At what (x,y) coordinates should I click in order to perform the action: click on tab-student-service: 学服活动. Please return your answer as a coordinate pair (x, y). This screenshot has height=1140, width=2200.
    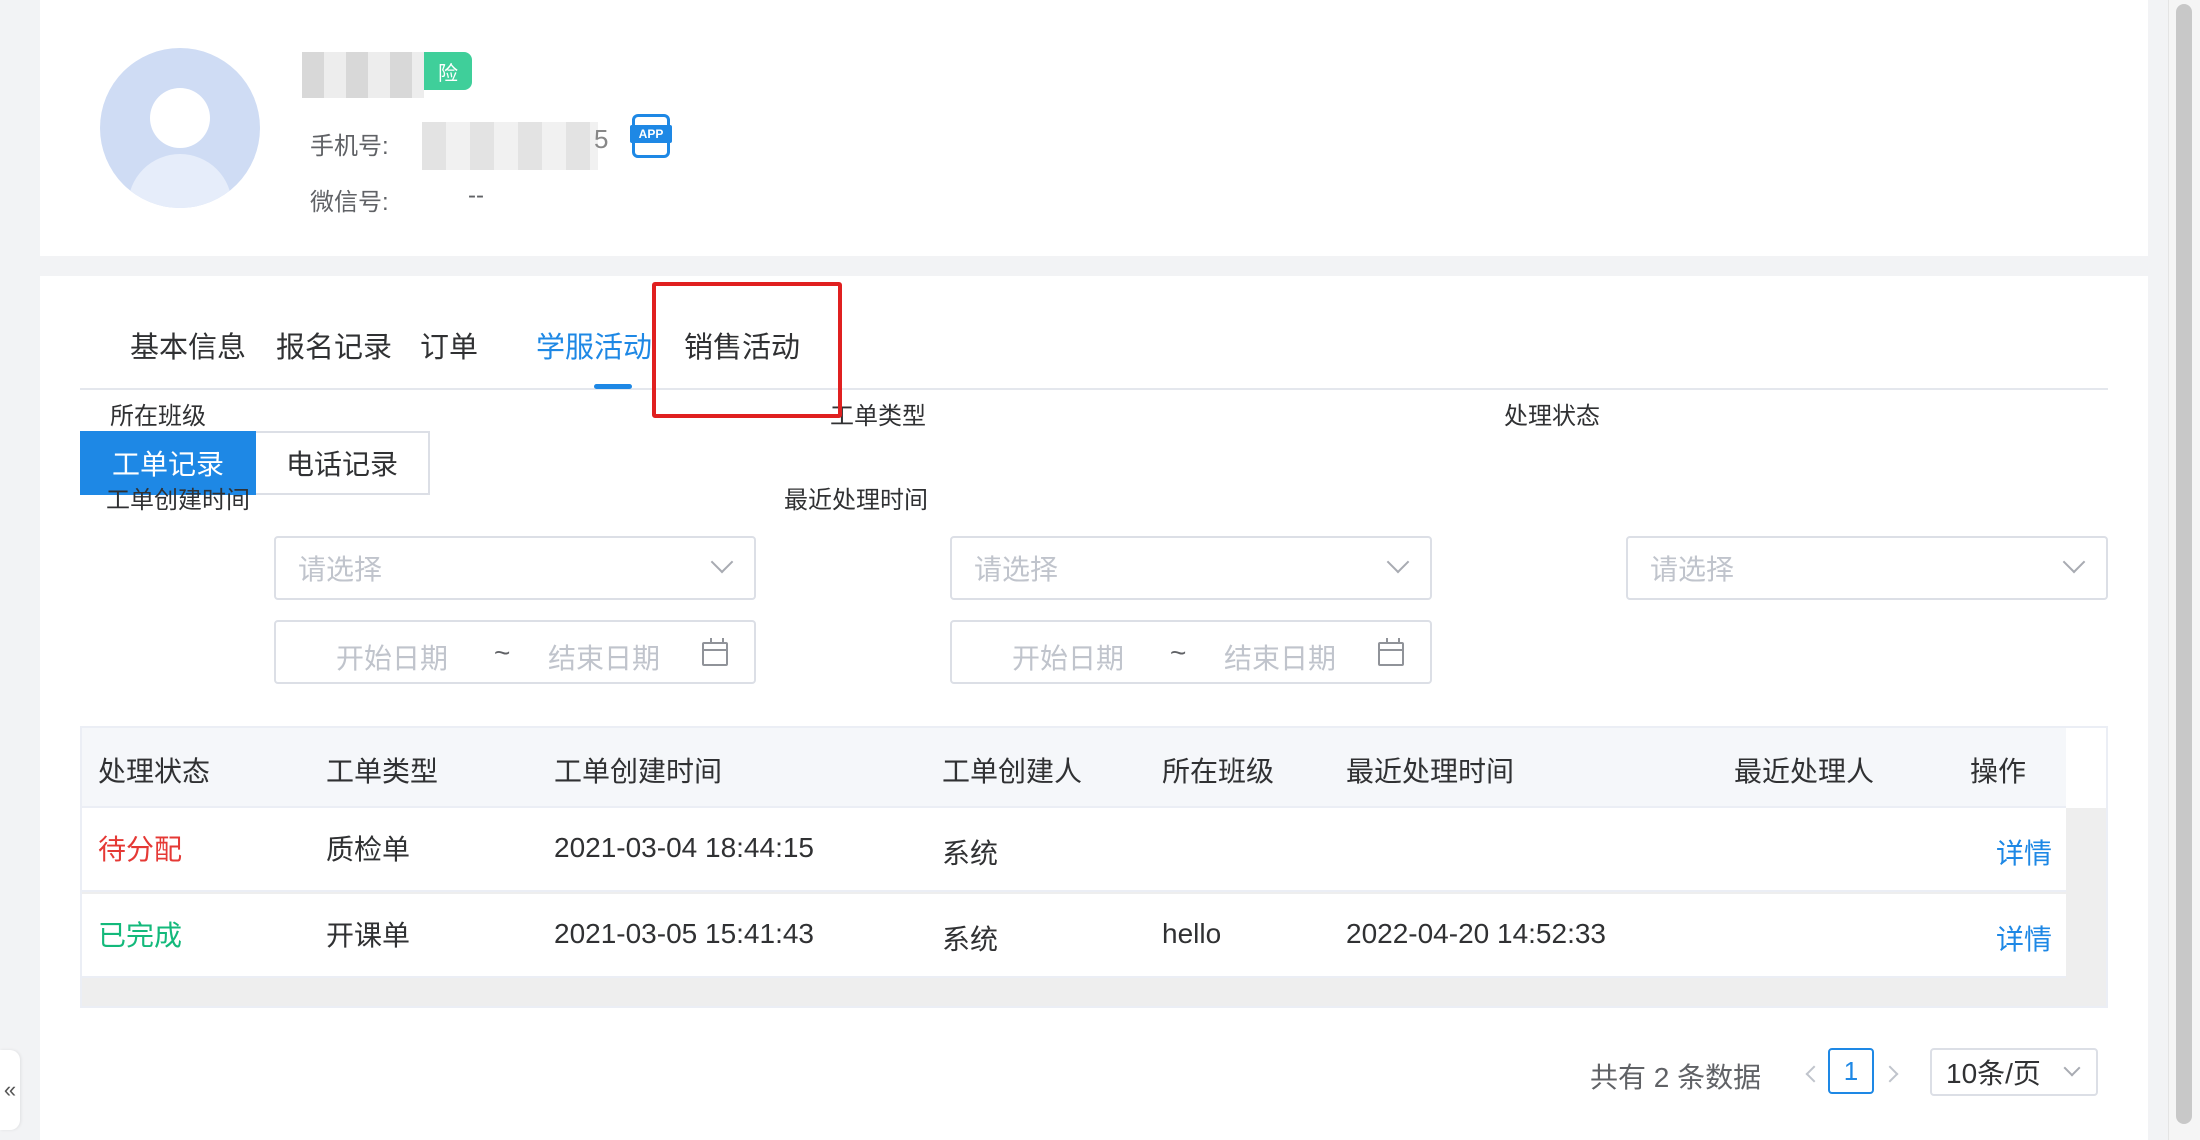
    Looking at the image, I should click on (594, 345).